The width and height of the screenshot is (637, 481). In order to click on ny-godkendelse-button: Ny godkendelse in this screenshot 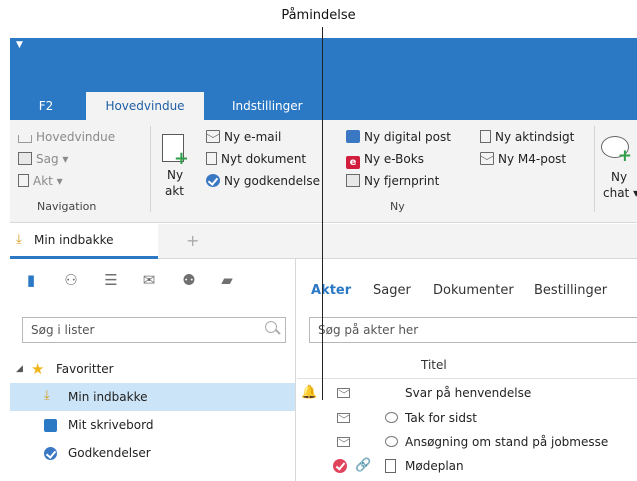, I will do `click(263, 181)`.